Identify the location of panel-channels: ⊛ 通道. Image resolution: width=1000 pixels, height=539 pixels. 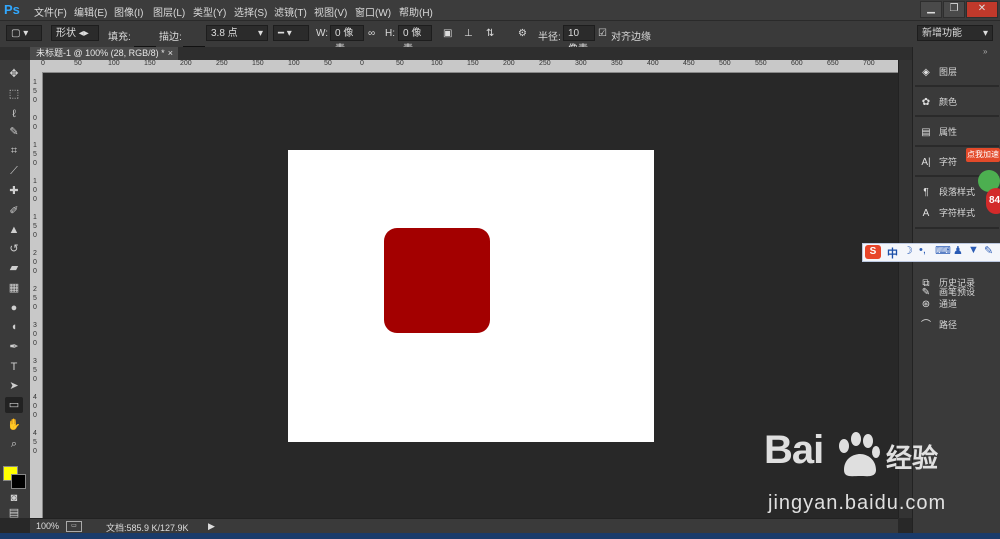
(959, 304).